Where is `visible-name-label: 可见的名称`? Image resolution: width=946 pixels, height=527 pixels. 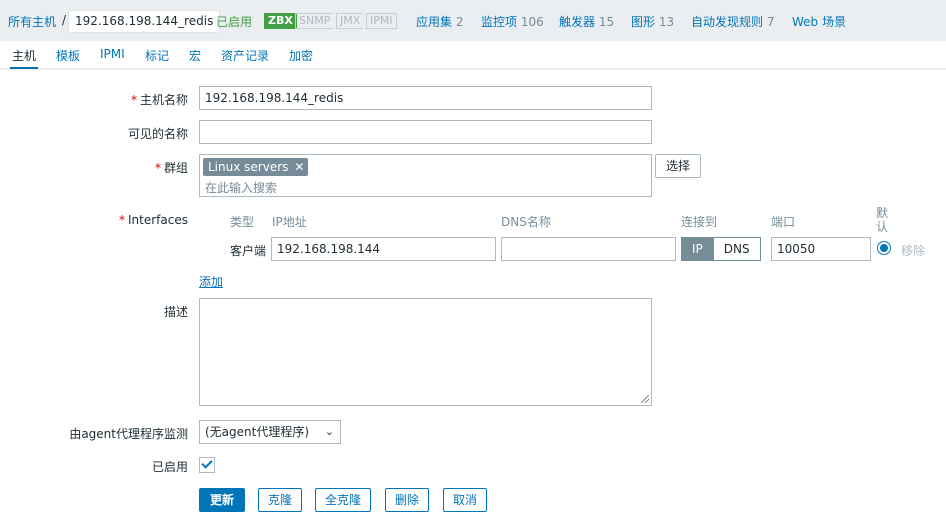 visible-name-label: 可见的名称 is located at coordinates (157, 134).